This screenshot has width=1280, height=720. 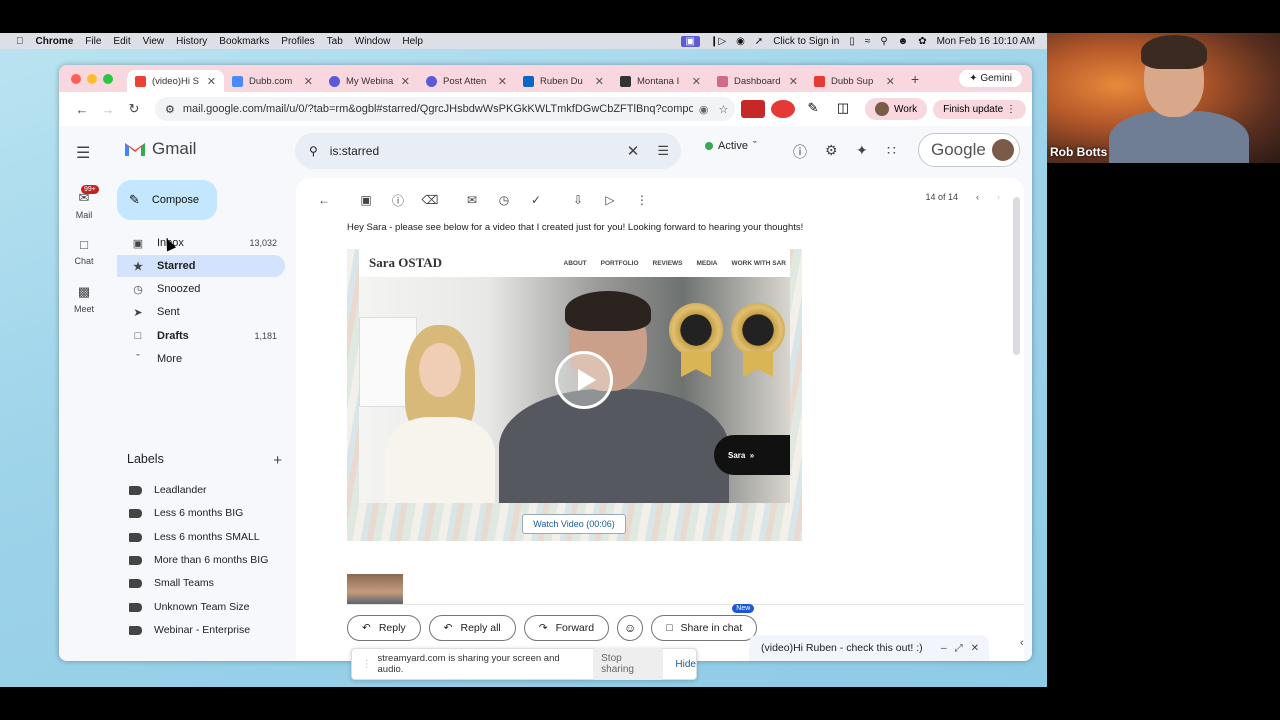 What do you see at coordinates (783, 109) in the screenshot?
I see `notification-extension-icon` at bounding box center [783, 109].